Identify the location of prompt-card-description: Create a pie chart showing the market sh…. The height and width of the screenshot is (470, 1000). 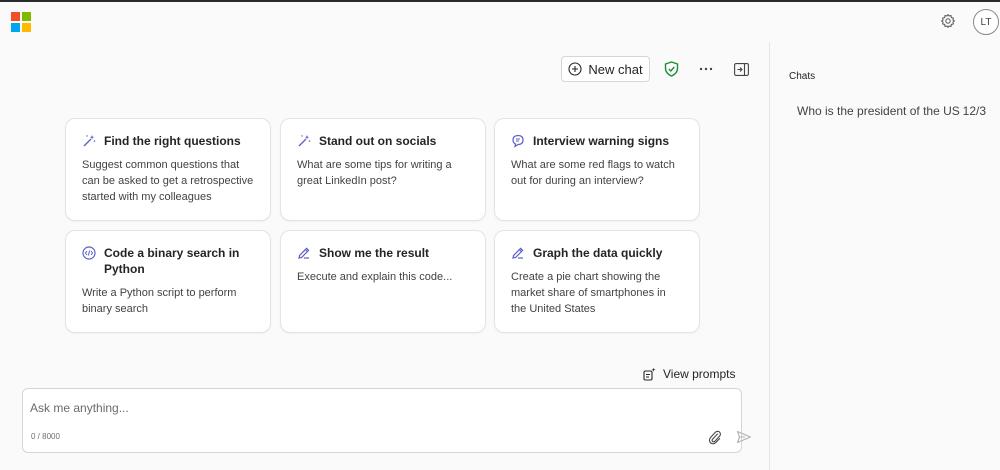
(588, 293).